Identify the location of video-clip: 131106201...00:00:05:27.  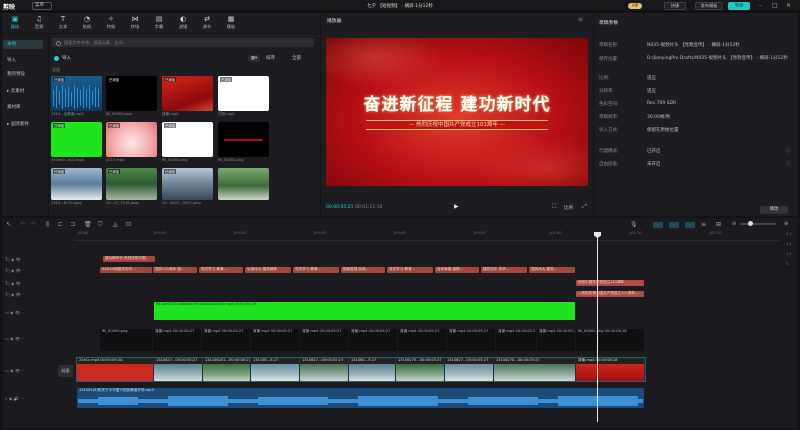
(226, 369).